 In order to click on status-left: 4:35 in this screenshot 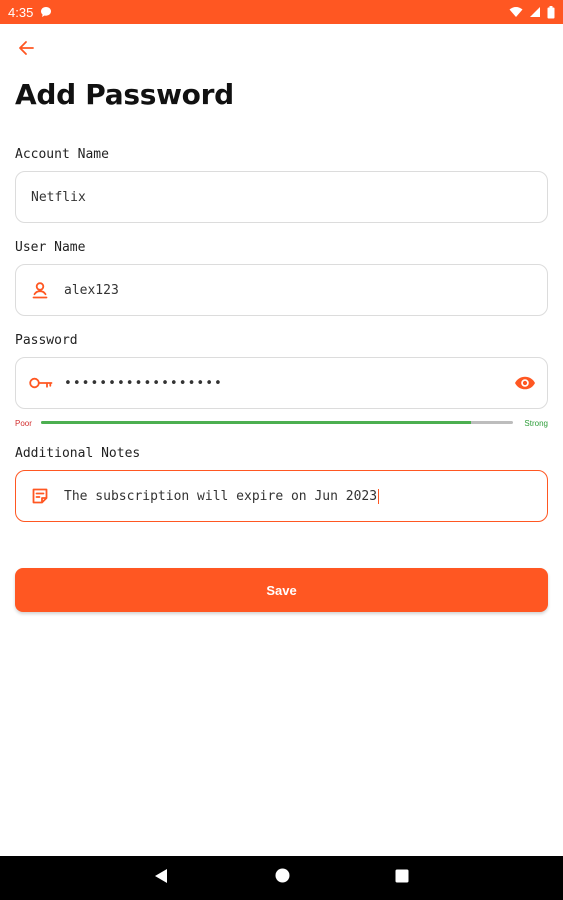, I will do `click(30, 12)`.